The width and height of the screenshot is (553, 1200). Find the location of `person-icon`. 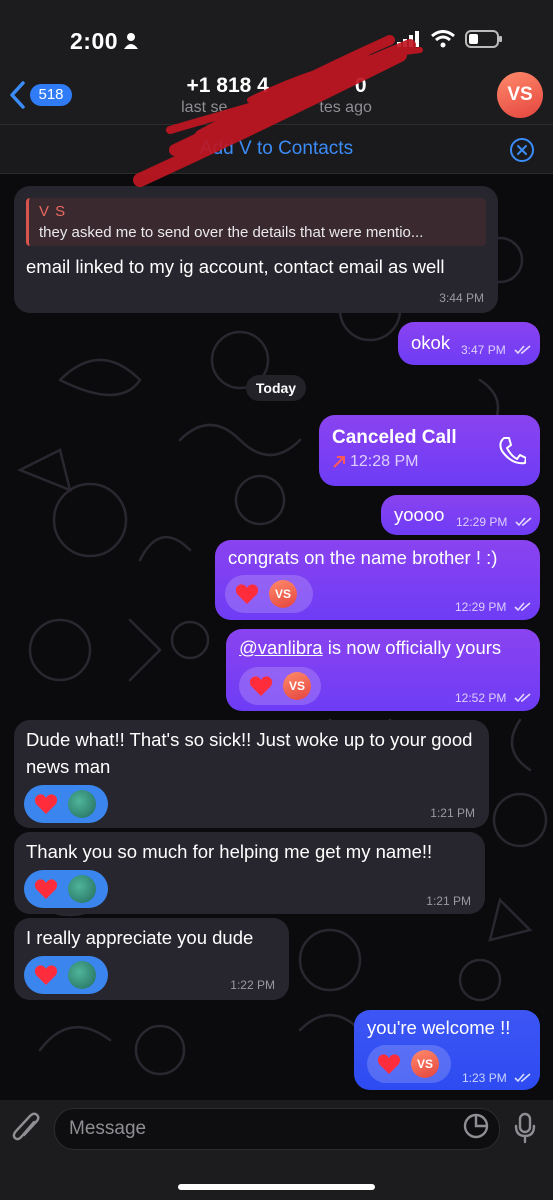

person-icon is located at coordinates (131, 41).